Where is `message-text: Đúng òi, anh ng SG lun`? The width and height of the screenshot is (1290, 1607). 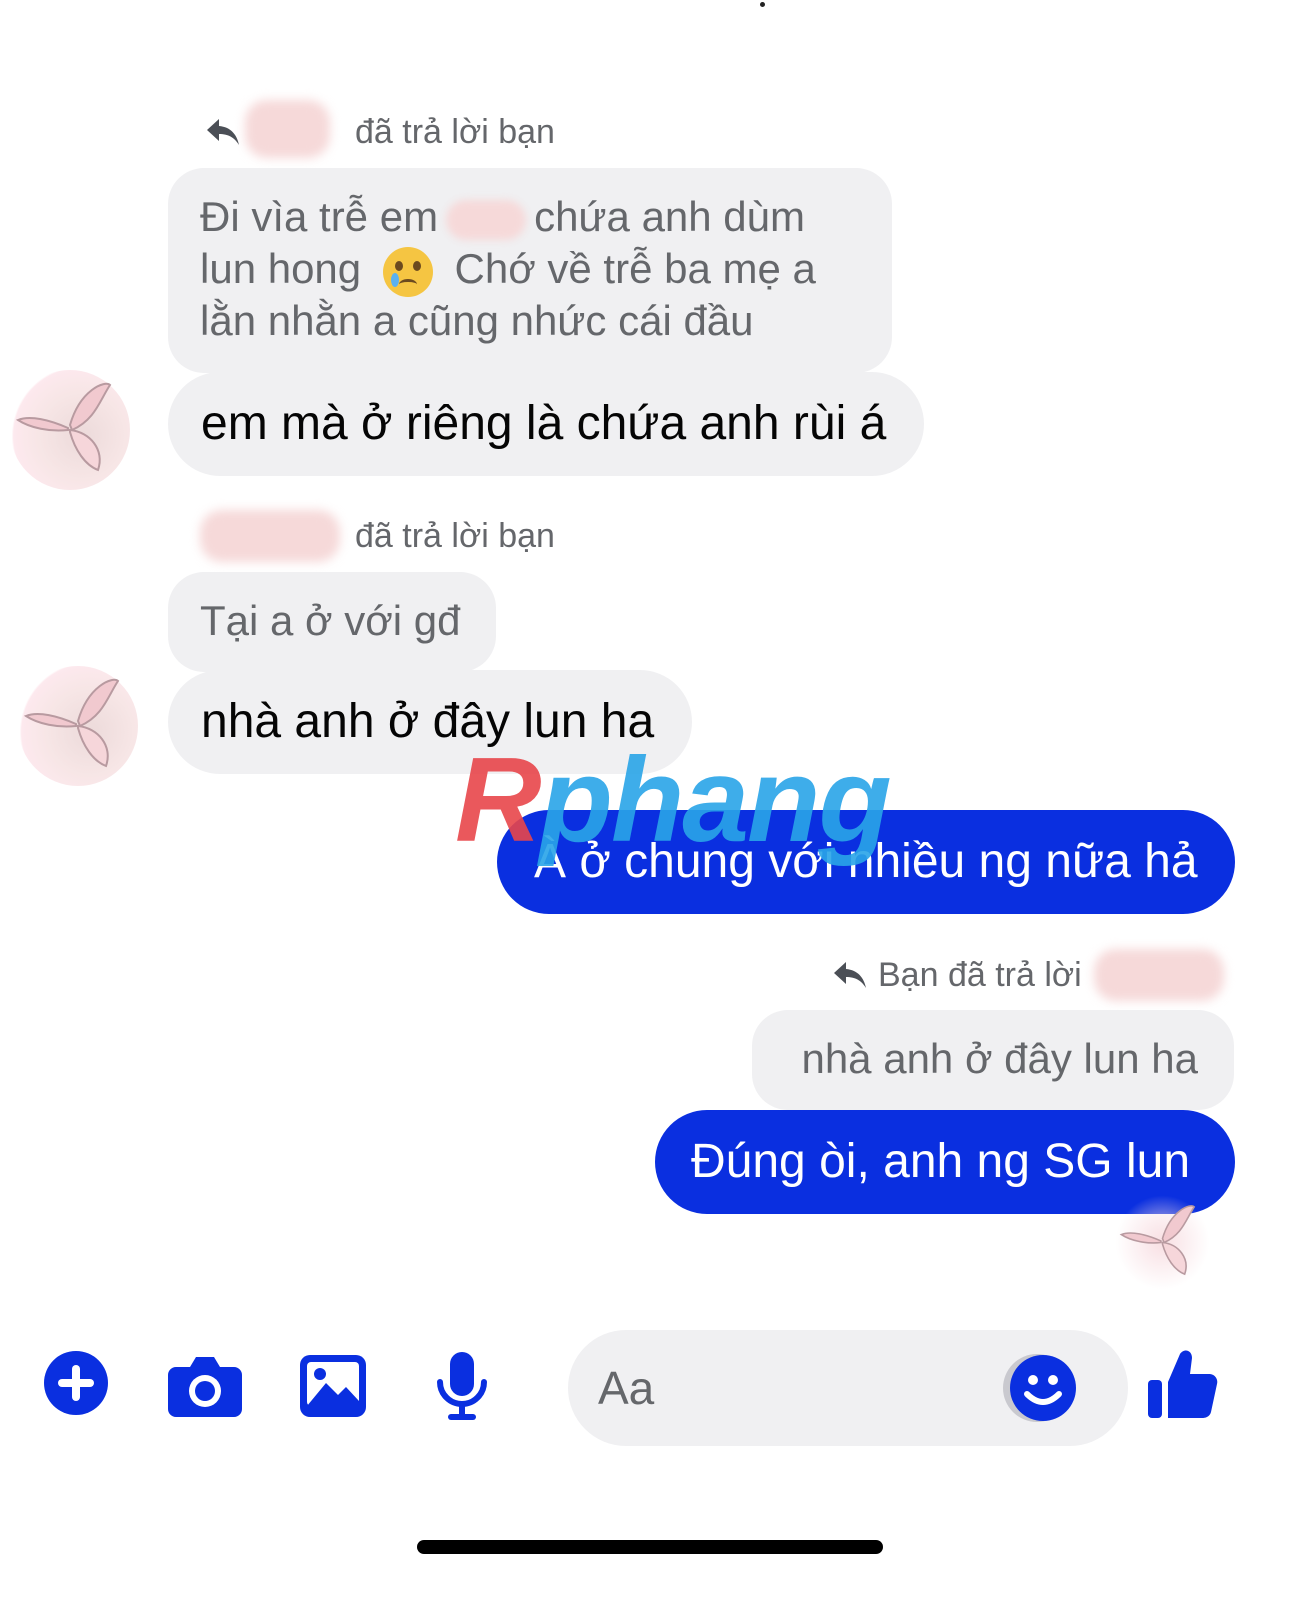 message-text: Đúng òi, anh ng SG lun is located at coordinates (941, 1161).